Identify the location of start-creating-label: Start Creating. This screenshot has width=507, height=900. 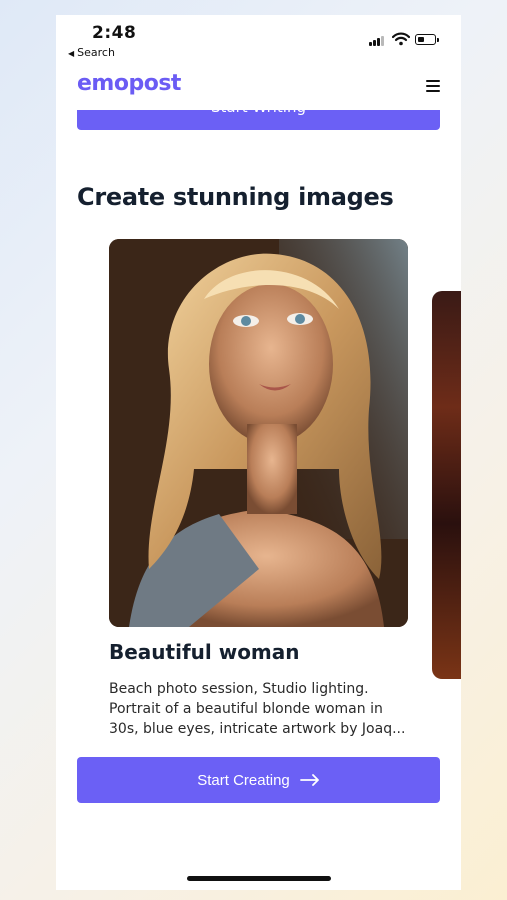
(243, 780).